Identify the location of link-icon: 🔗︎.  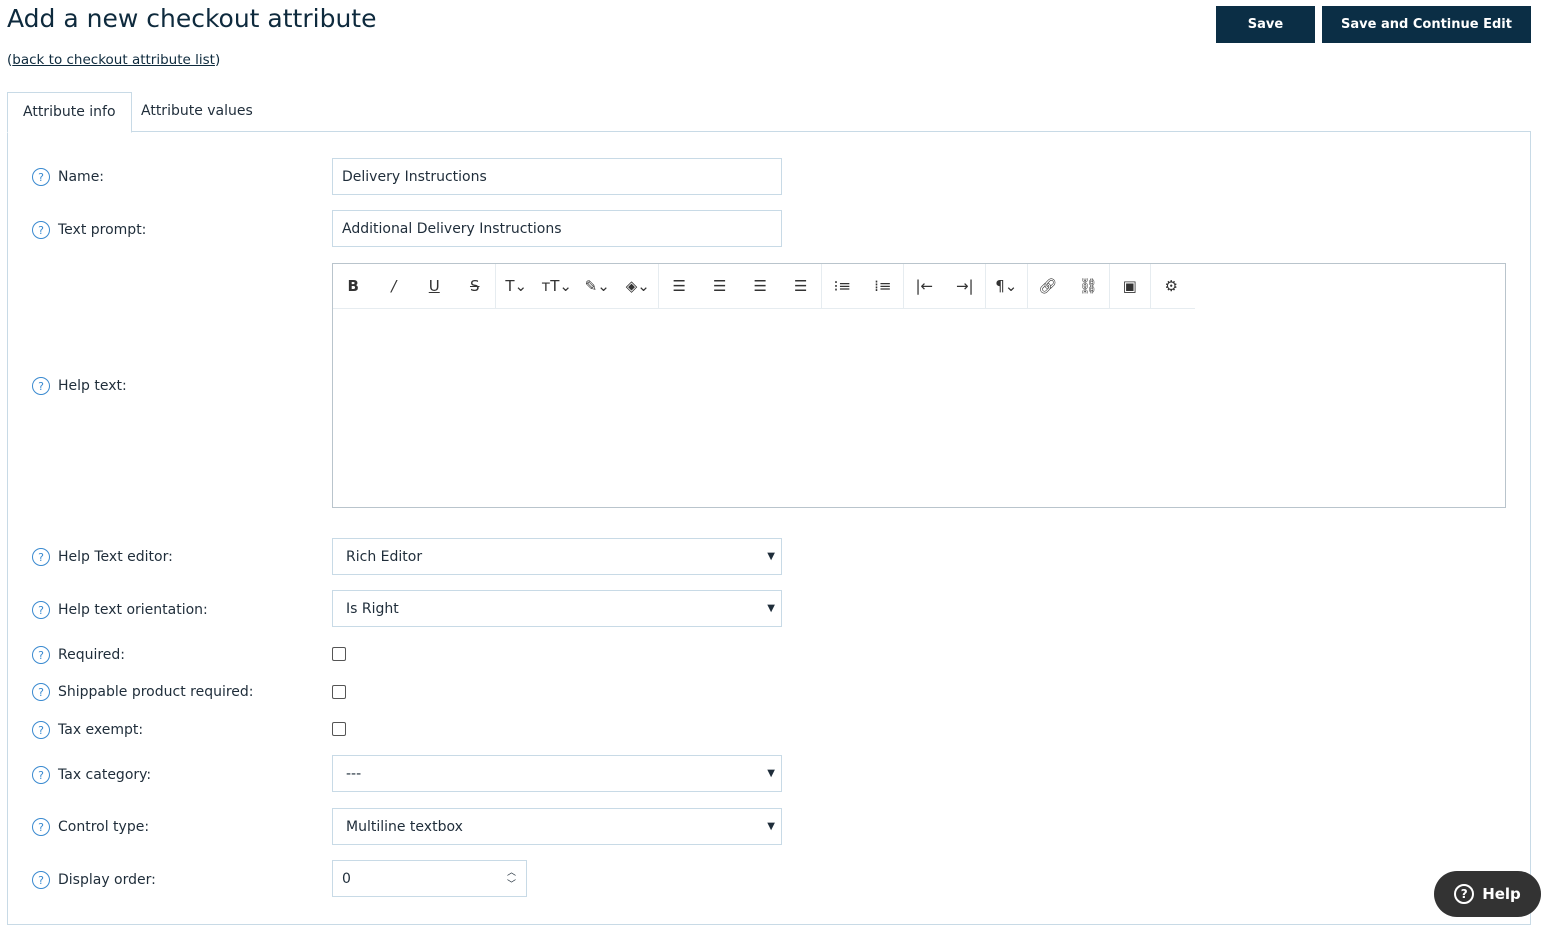
(1048, 286).